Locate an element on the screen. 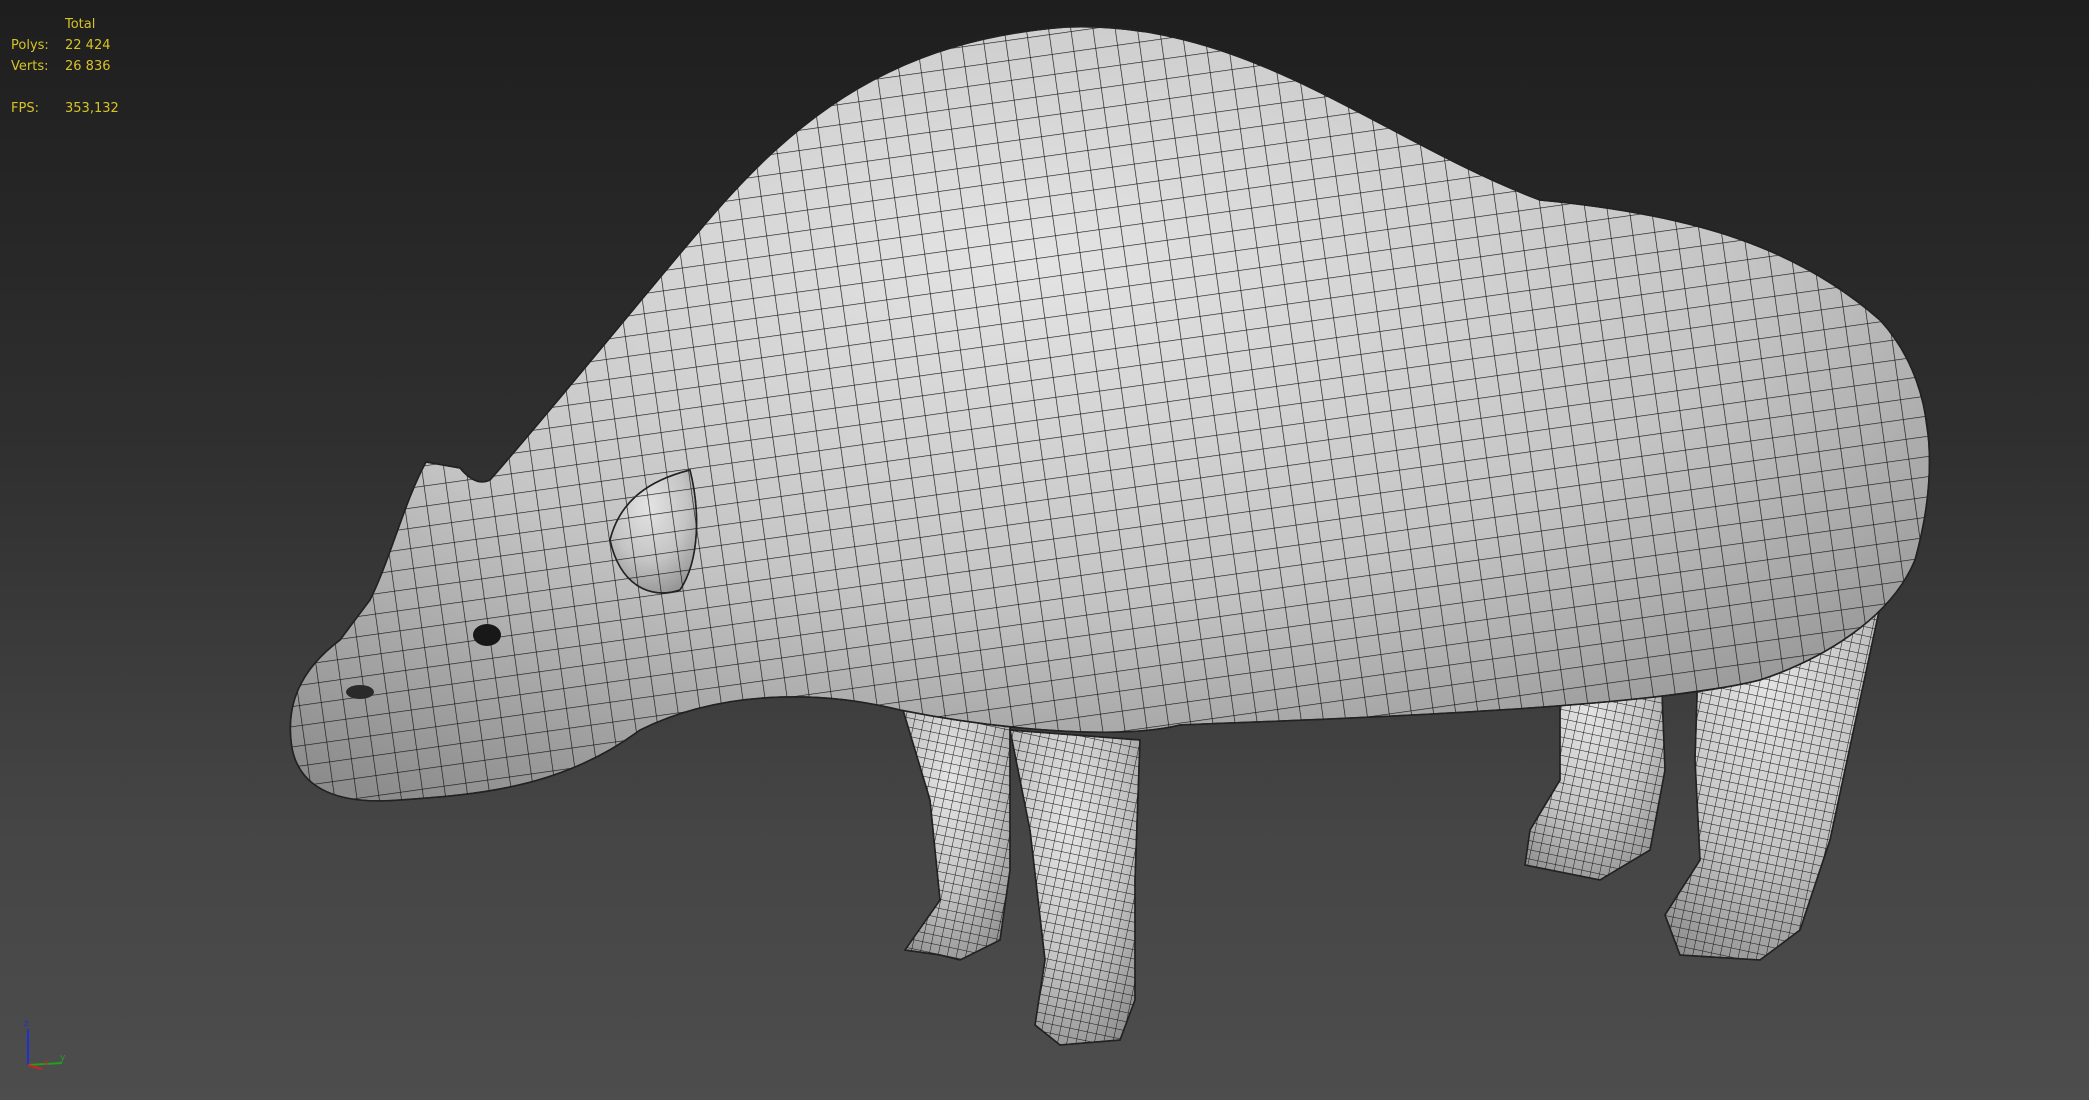 This screenshot has width=2089, height=1100. verts-label: Verts: is located at coordinates (30, 66).